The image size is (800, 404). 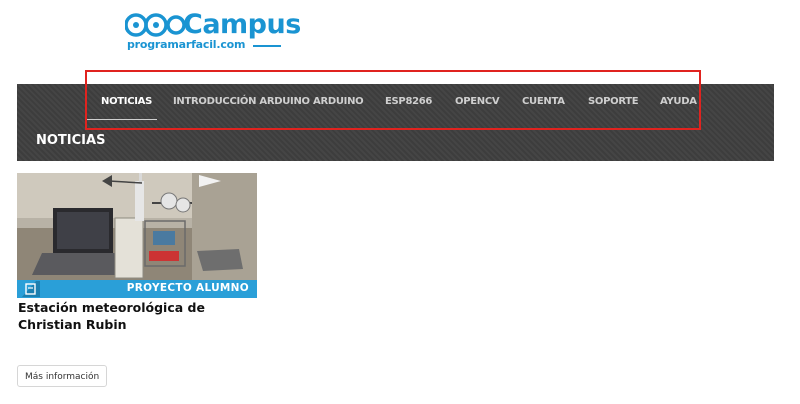 I want to click on post-category-badge: PROYECTO ALUMNO, so click(x=137, y=289).